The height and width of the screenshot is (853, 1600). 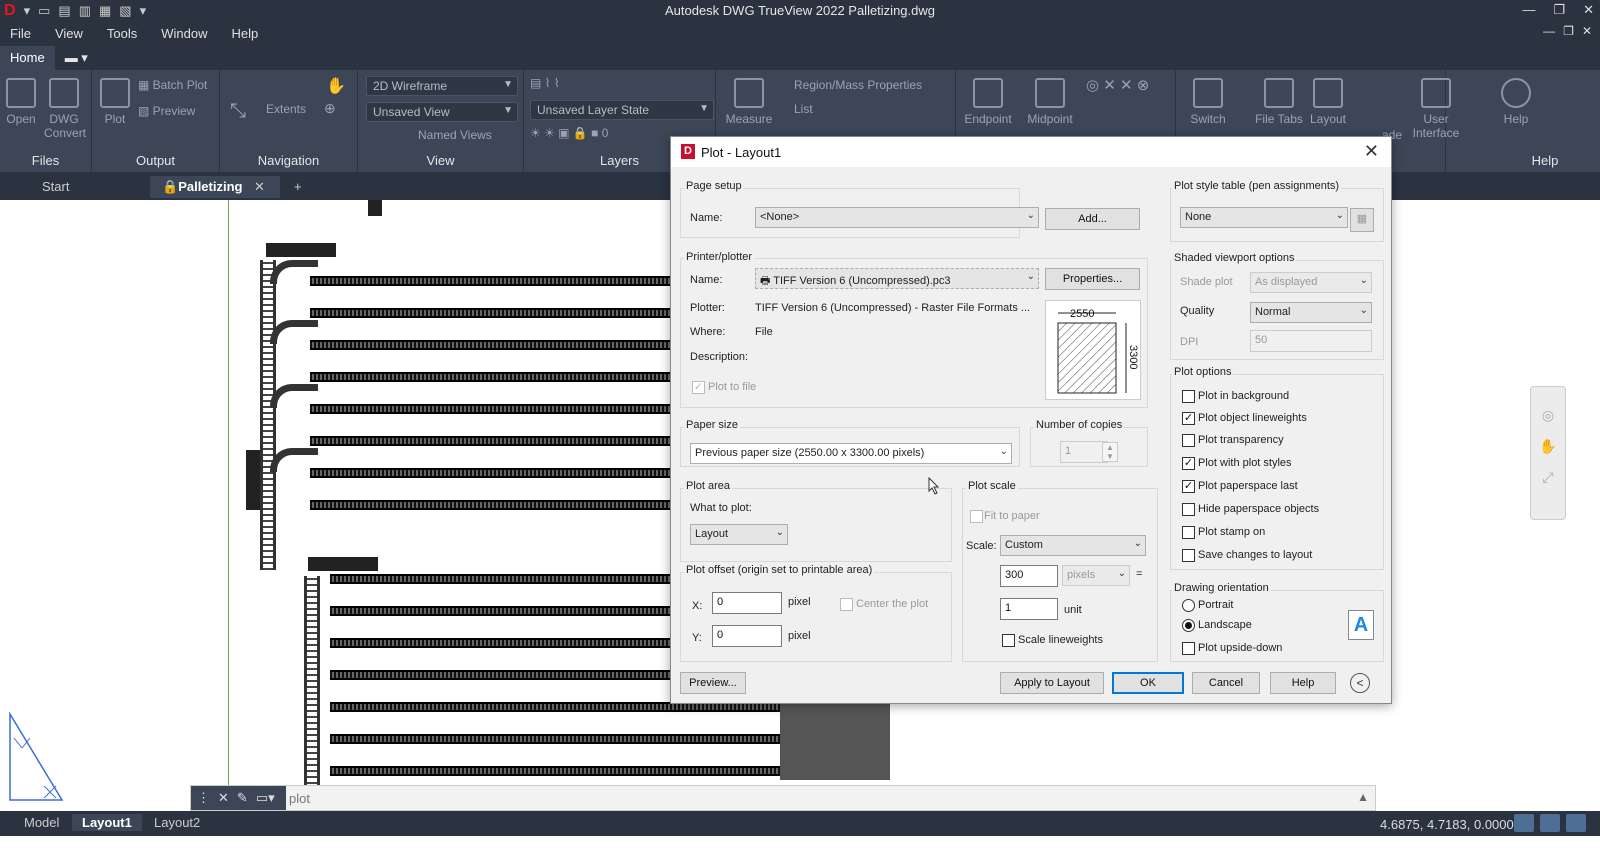 What do you see at coordinates (1548, 415) in the screenshot?
I see `steering-wheel-icon: ◎` at bounding box center [1548, 415].